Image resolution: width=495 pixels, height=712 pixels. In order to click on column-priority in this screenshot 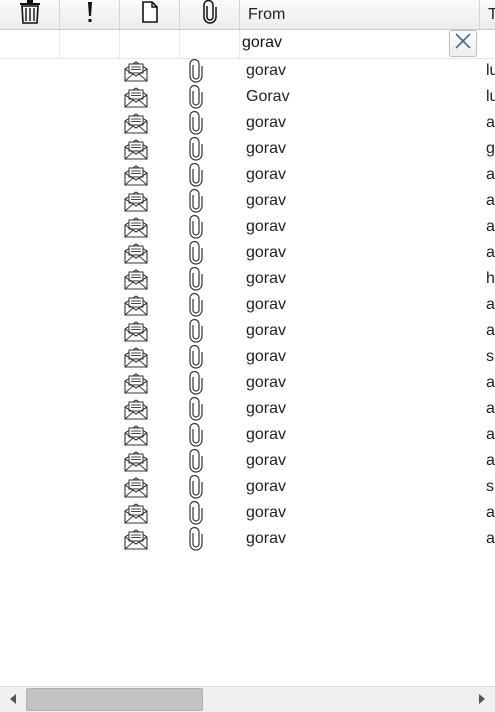, I will do `click(90, 14)`.